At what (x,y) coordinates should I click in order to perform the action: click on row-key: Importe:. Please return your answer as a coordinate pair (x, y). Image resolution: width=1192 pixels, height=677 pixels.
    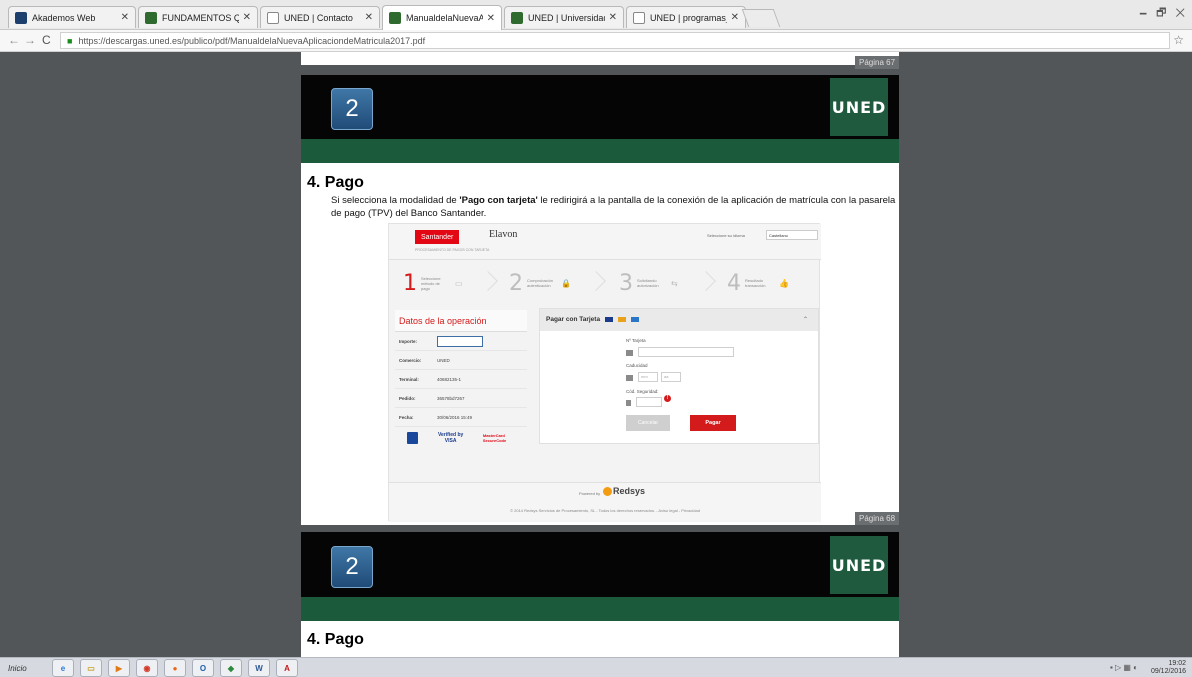
    Looking at the image, I should click on (408, 341).